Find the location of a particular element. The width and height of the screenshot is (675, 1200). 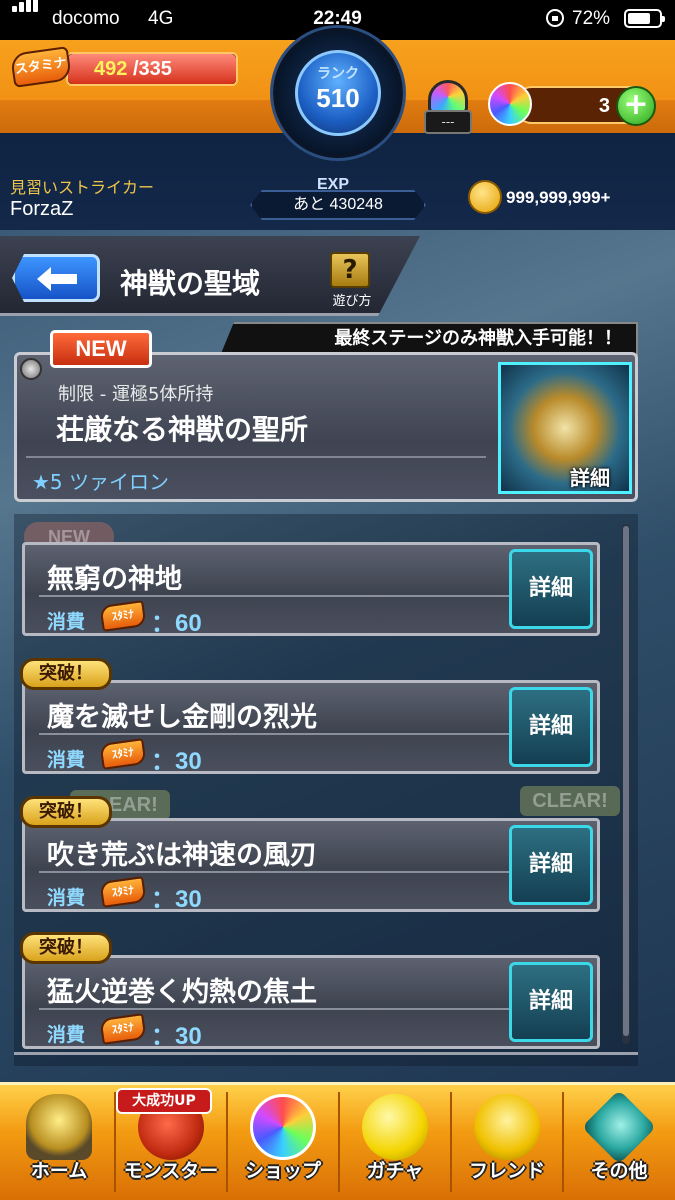

stamina-current: 492 is located at coordinates (111, 69).